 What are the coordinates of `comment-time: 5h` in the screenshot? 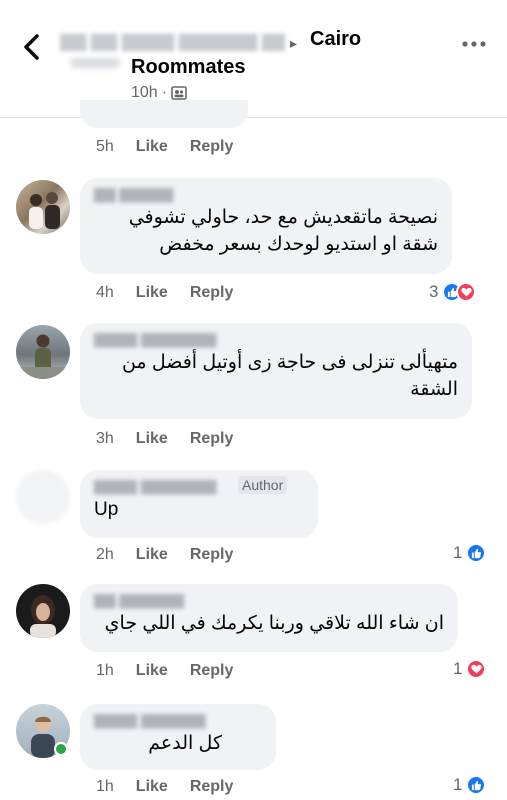 It's located at (105, 147).